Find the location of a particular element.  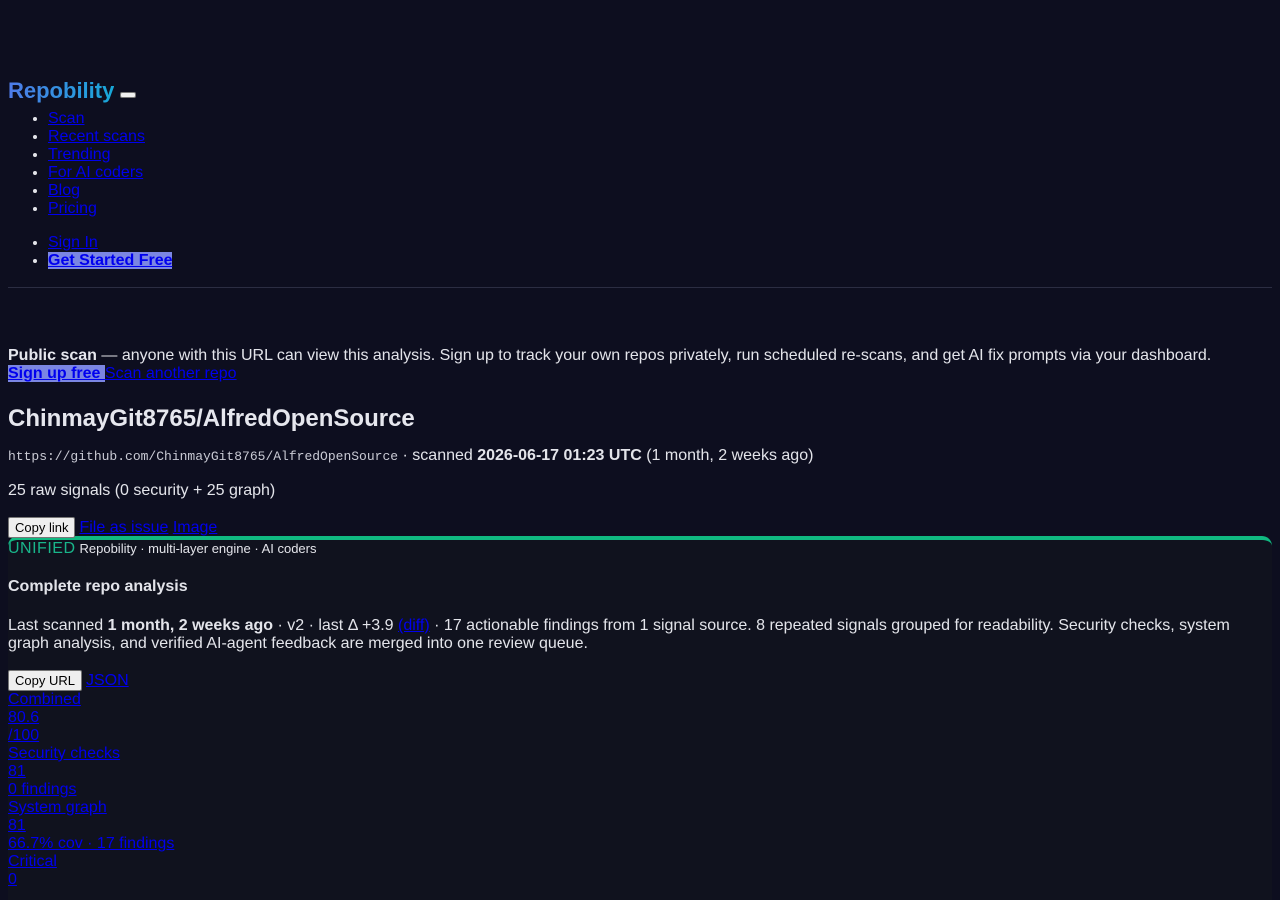

stat-graph-value: 81 is located at coordinates (640, 826).